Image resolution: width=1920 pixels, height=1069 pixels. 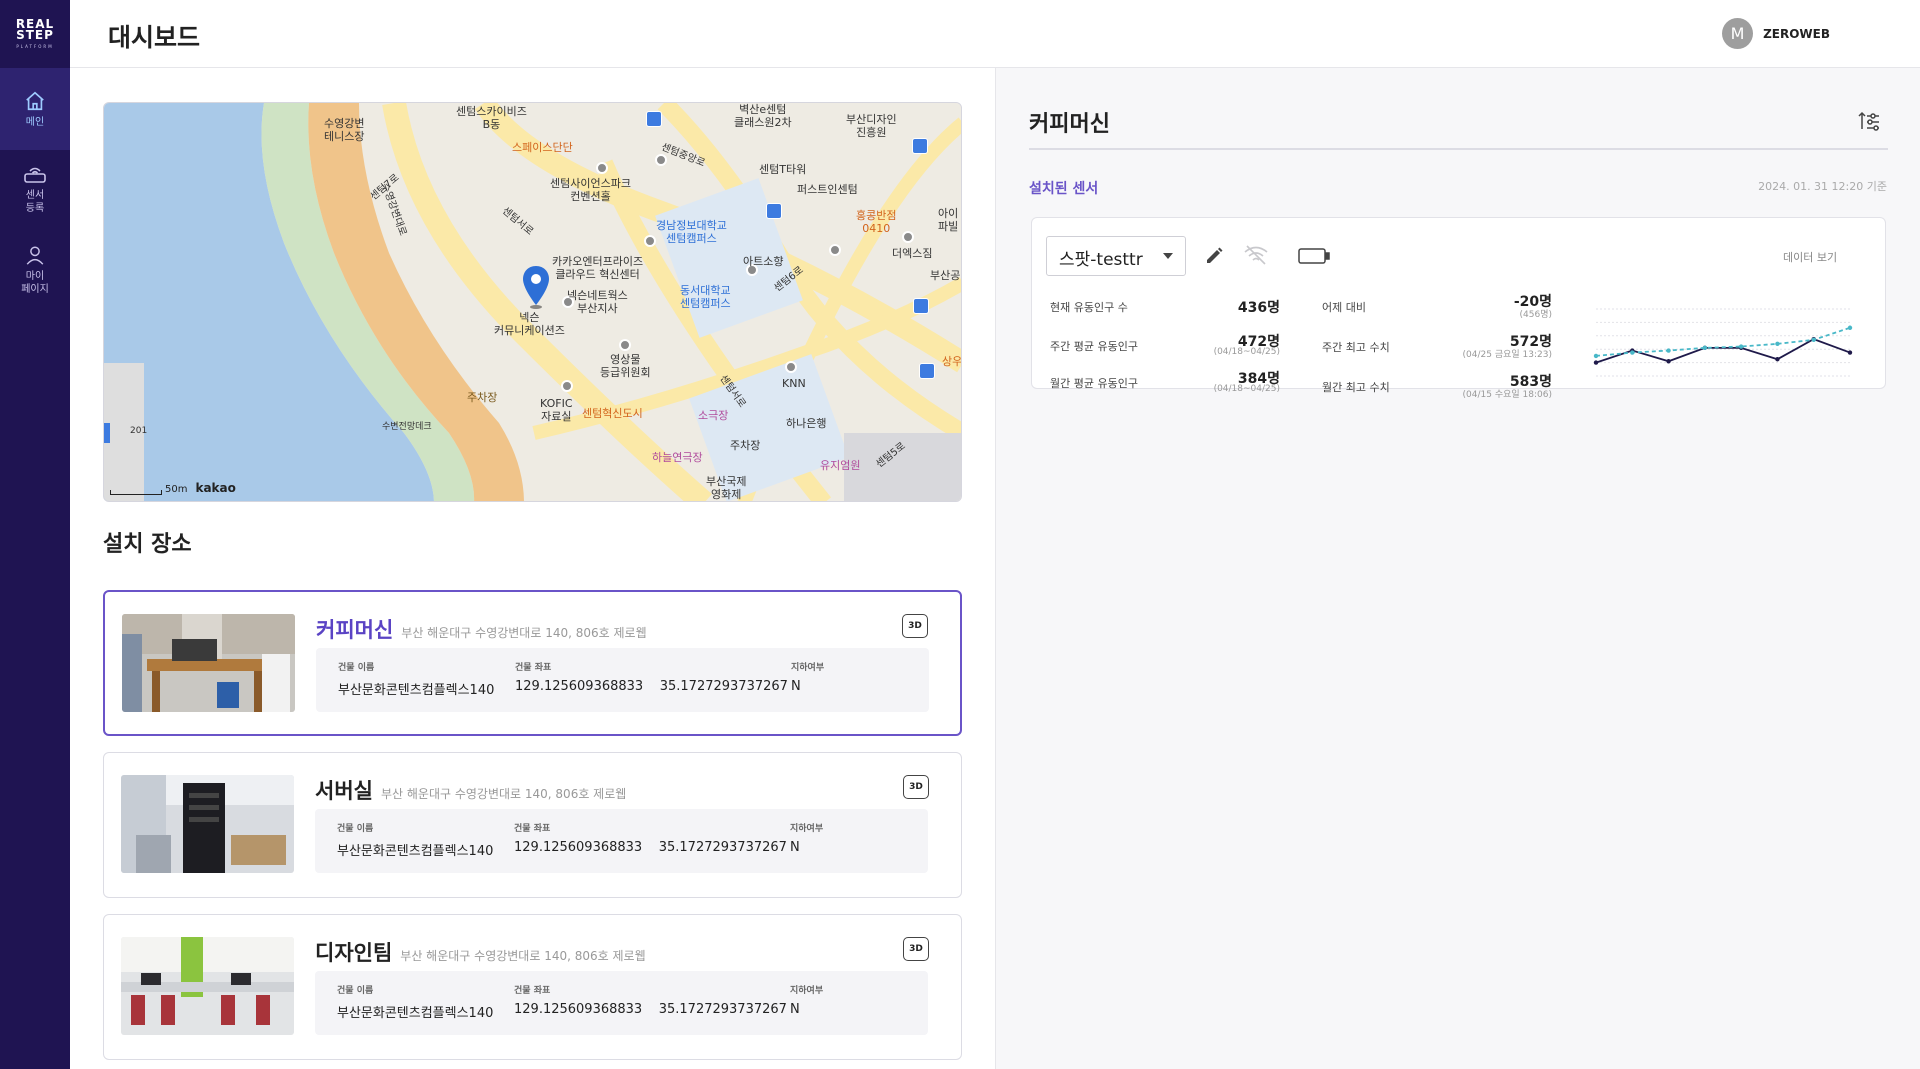 What do you see at coordinates (1738, 33) in the screenshot?
I see `avatar: M` at bounding box center [1738, 33].